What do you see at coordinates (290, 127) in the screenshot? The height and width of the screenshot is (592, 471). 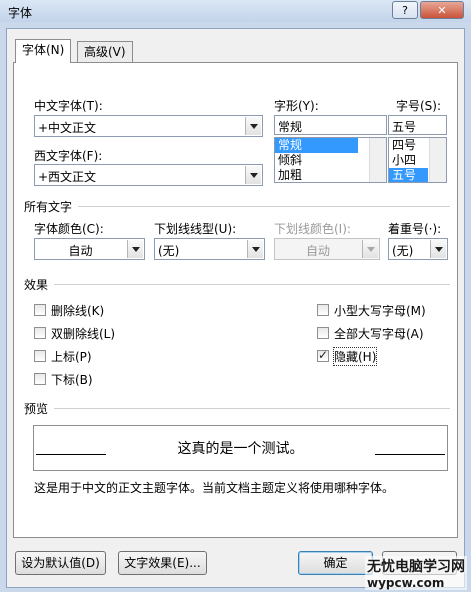 I see `font-style-value: 常规` at bounding box center [290, 127].